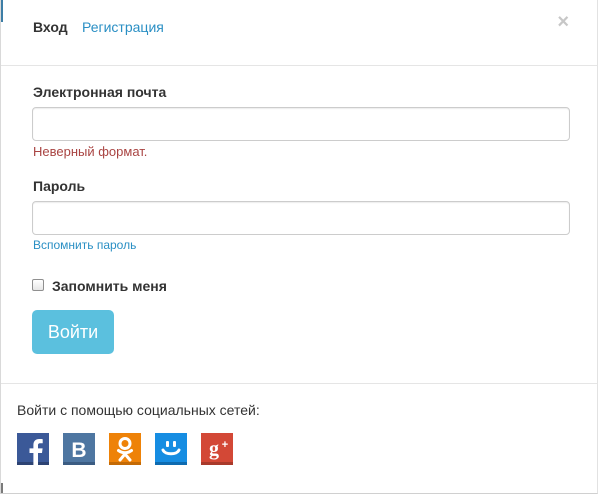  What do you see at coordinates (123, 27) in the screenshot?
I see `tab-register: Регистрация` at bounding box center [123, 27].